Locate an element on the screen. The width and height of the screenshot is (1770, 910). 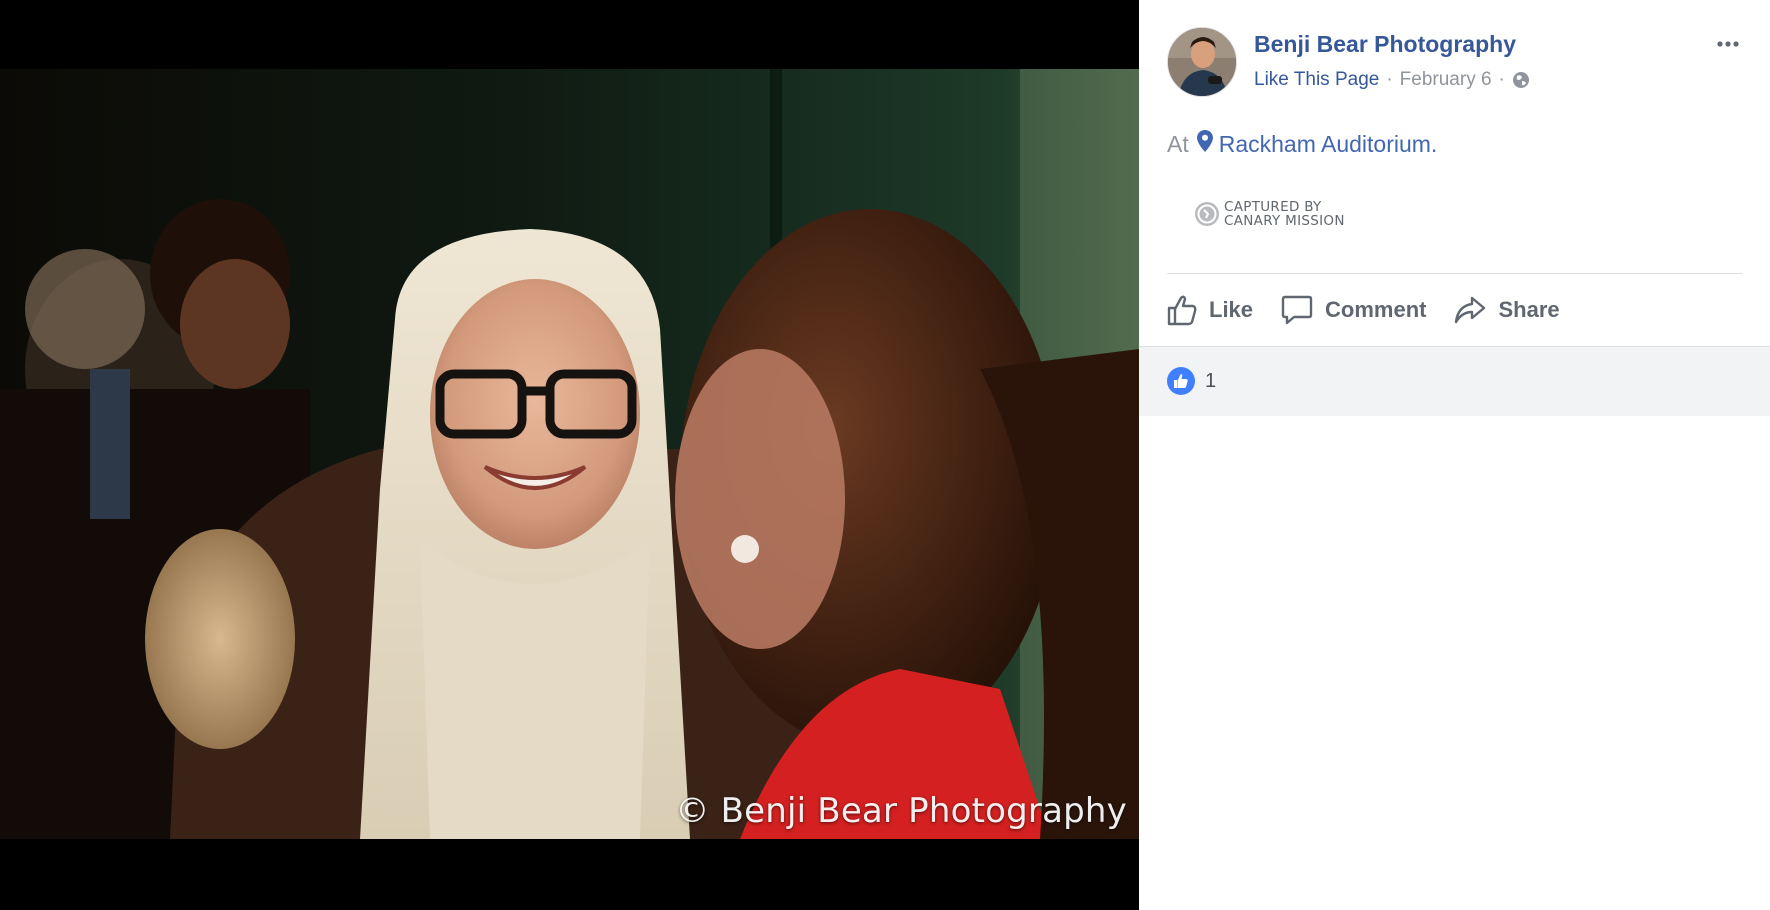
like-button: Like is located at coordinates (1210, 310).